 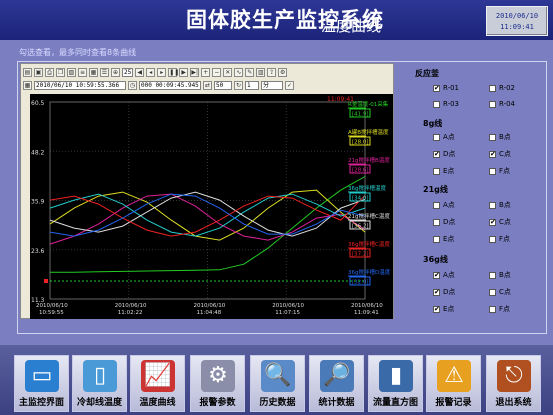 What do you see at coordinates (444, 137) in the screenshot?
I see `checkbox-line8-0: A点` at bounding box center [444, 137].